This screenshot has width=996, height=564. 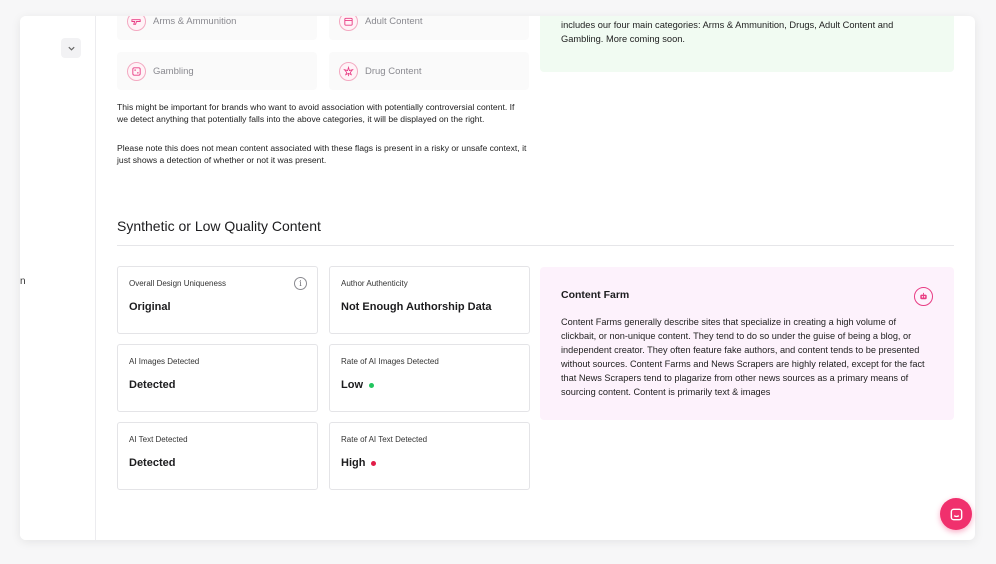 I want to click on card-label: Rate of AI Text Detected, so click(x=384, y=439).